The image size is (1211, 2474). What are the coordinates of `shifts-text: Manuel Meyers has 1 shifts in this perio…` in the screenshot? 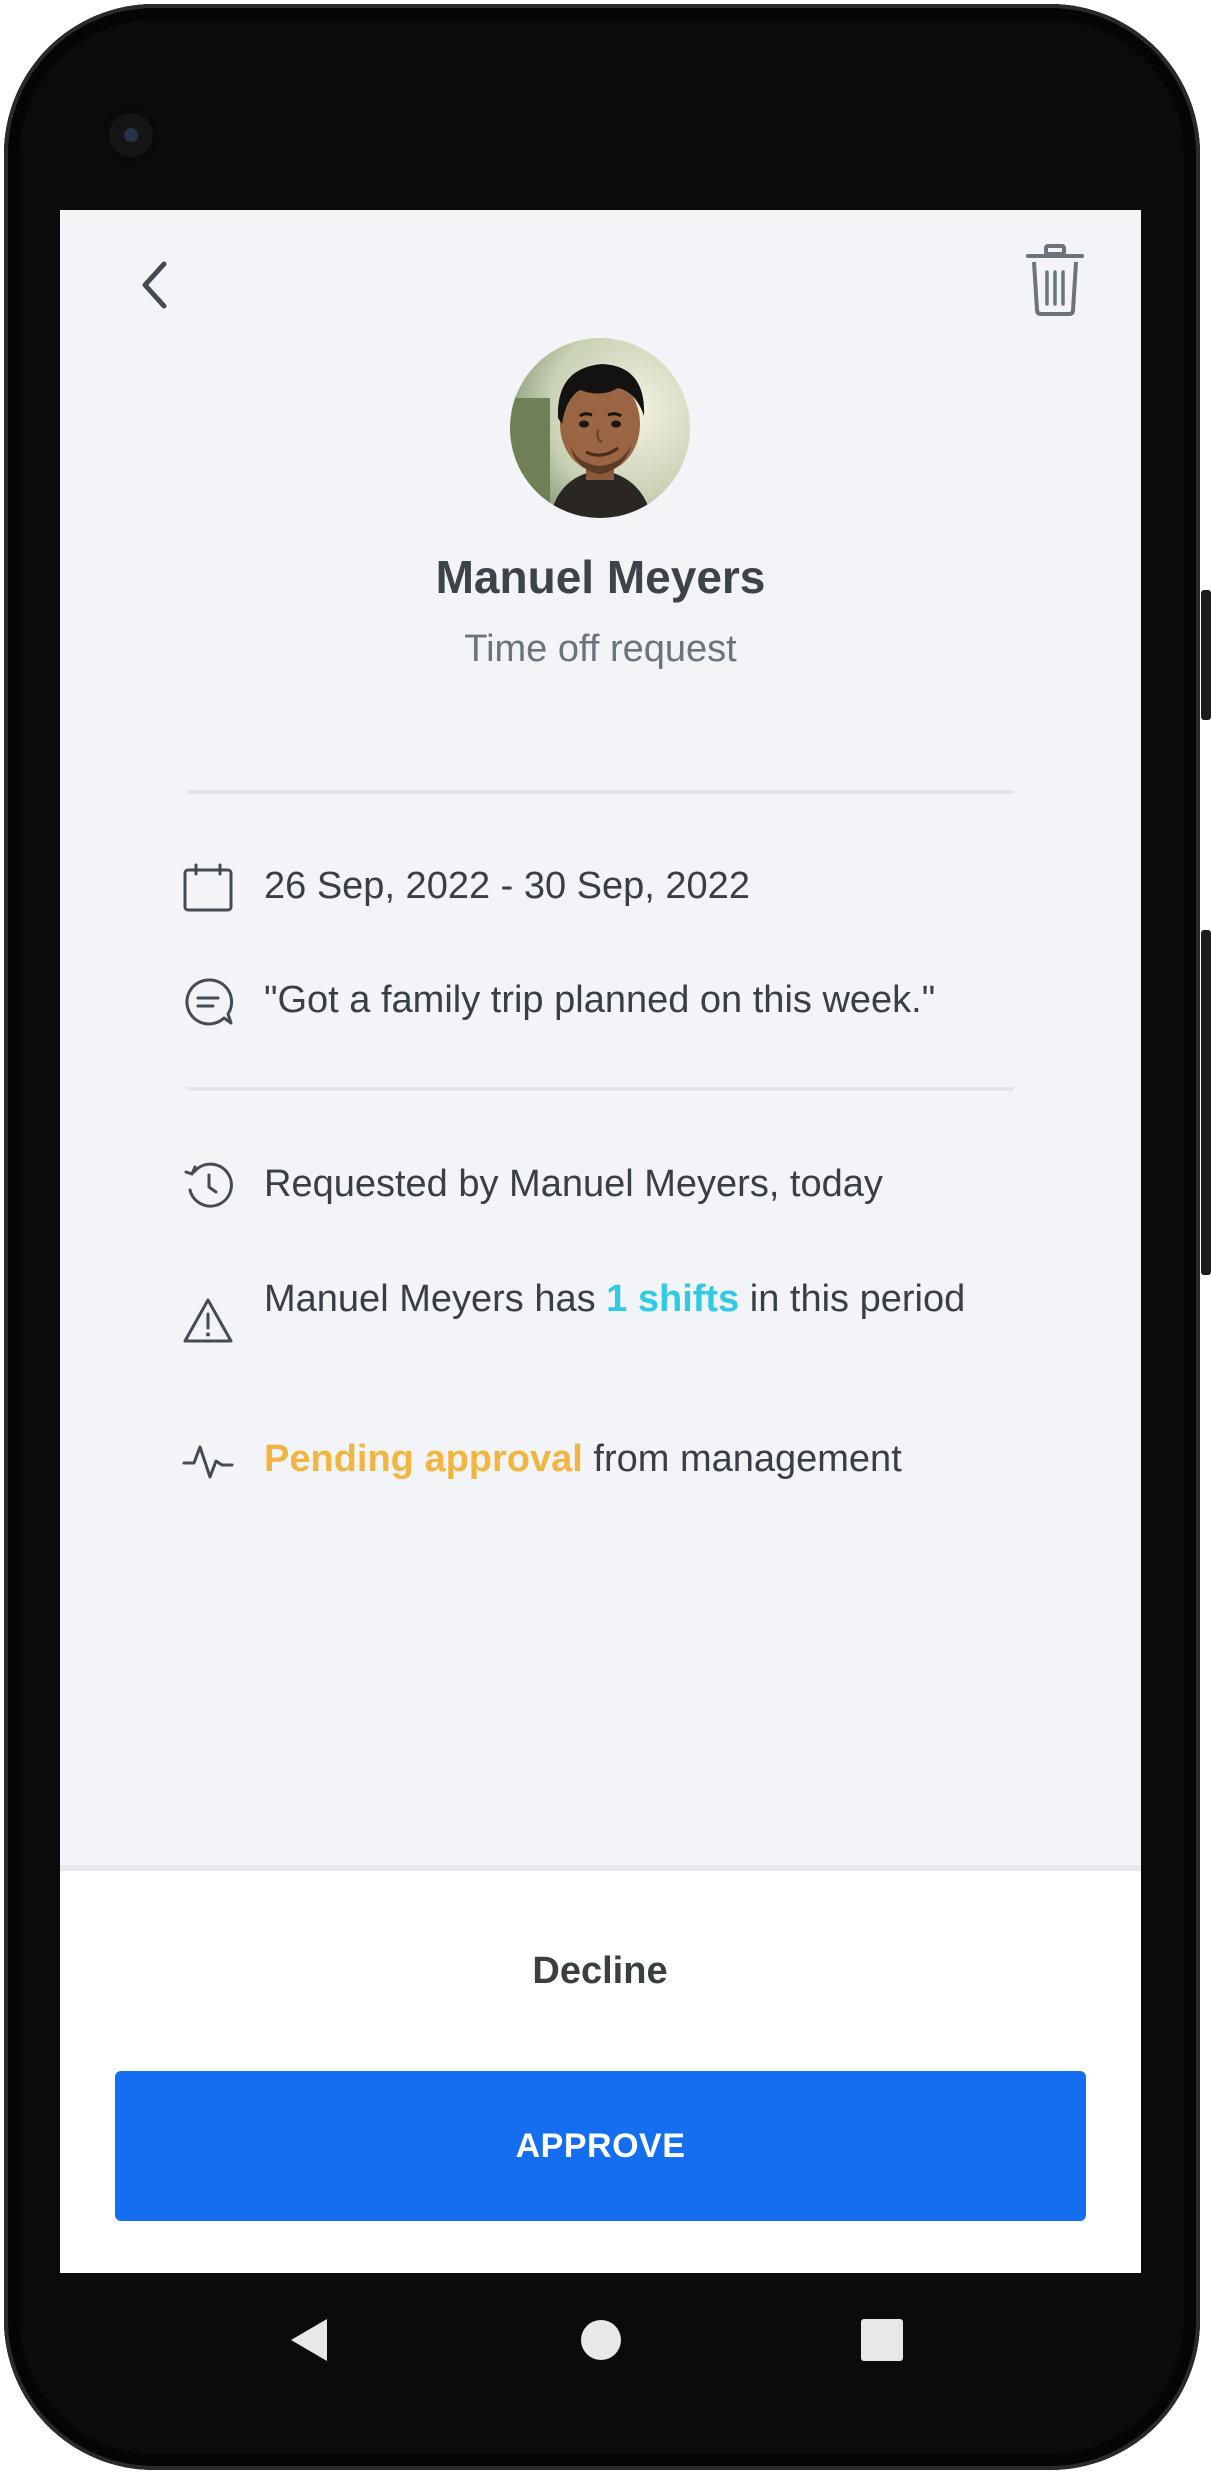 It's located at (624, 1299).